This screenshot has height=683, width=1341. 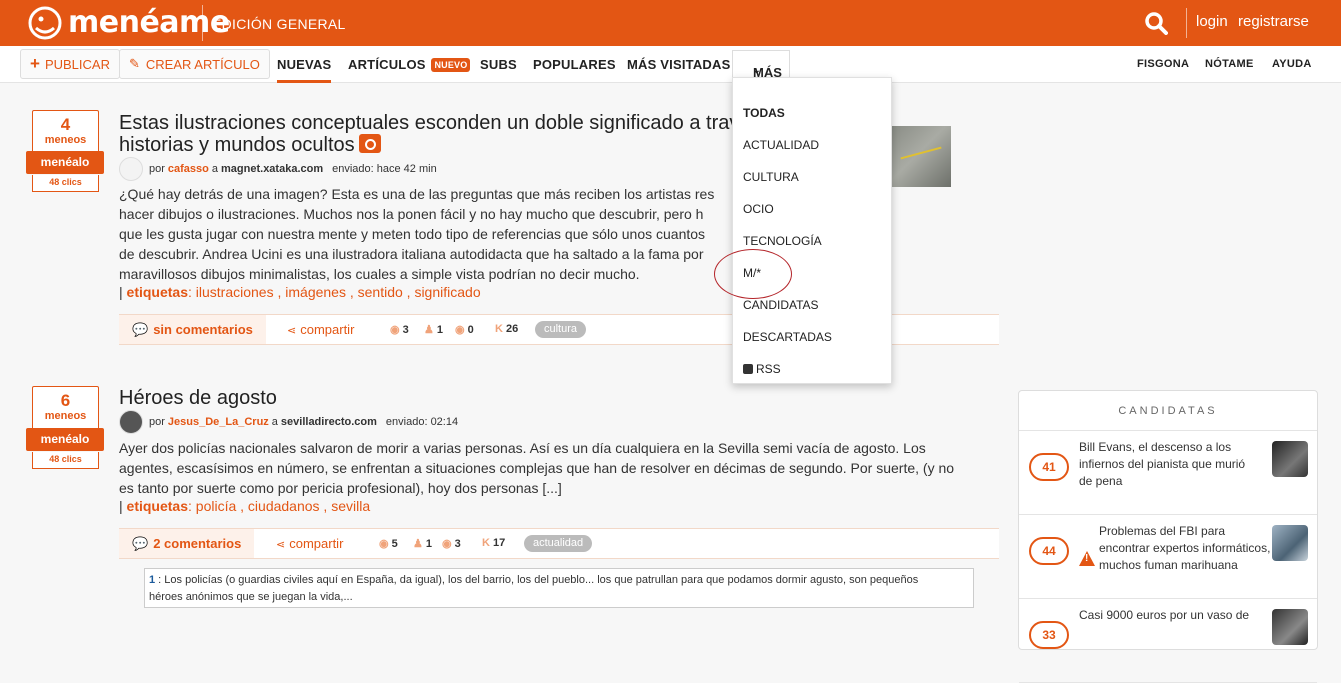 I want to click on notame-link: NÓTAME, so click(x=1229, y=64).